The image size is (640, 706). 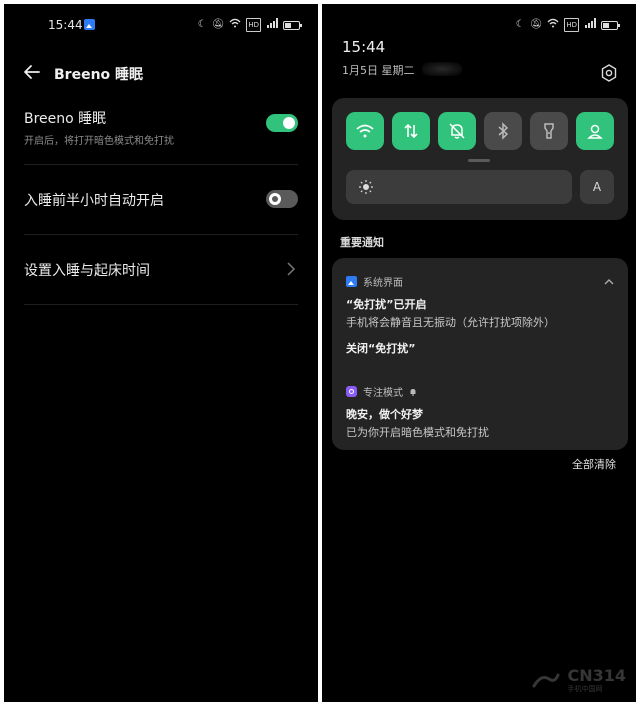 I want to click on notification-body: 手机将会静音且无振动（允许打扰项除外）, so click(x=450, y=322).